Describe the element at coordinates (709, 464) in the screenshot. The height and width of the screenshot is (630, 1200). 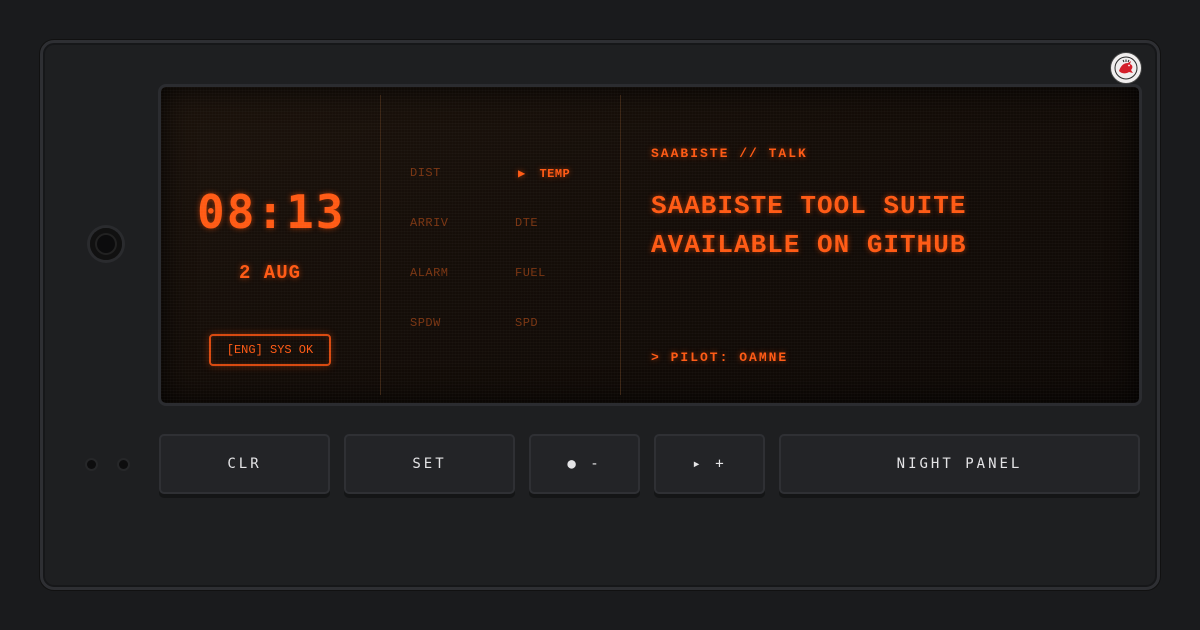
I see `volume-up-button: ▸ +` at that location.